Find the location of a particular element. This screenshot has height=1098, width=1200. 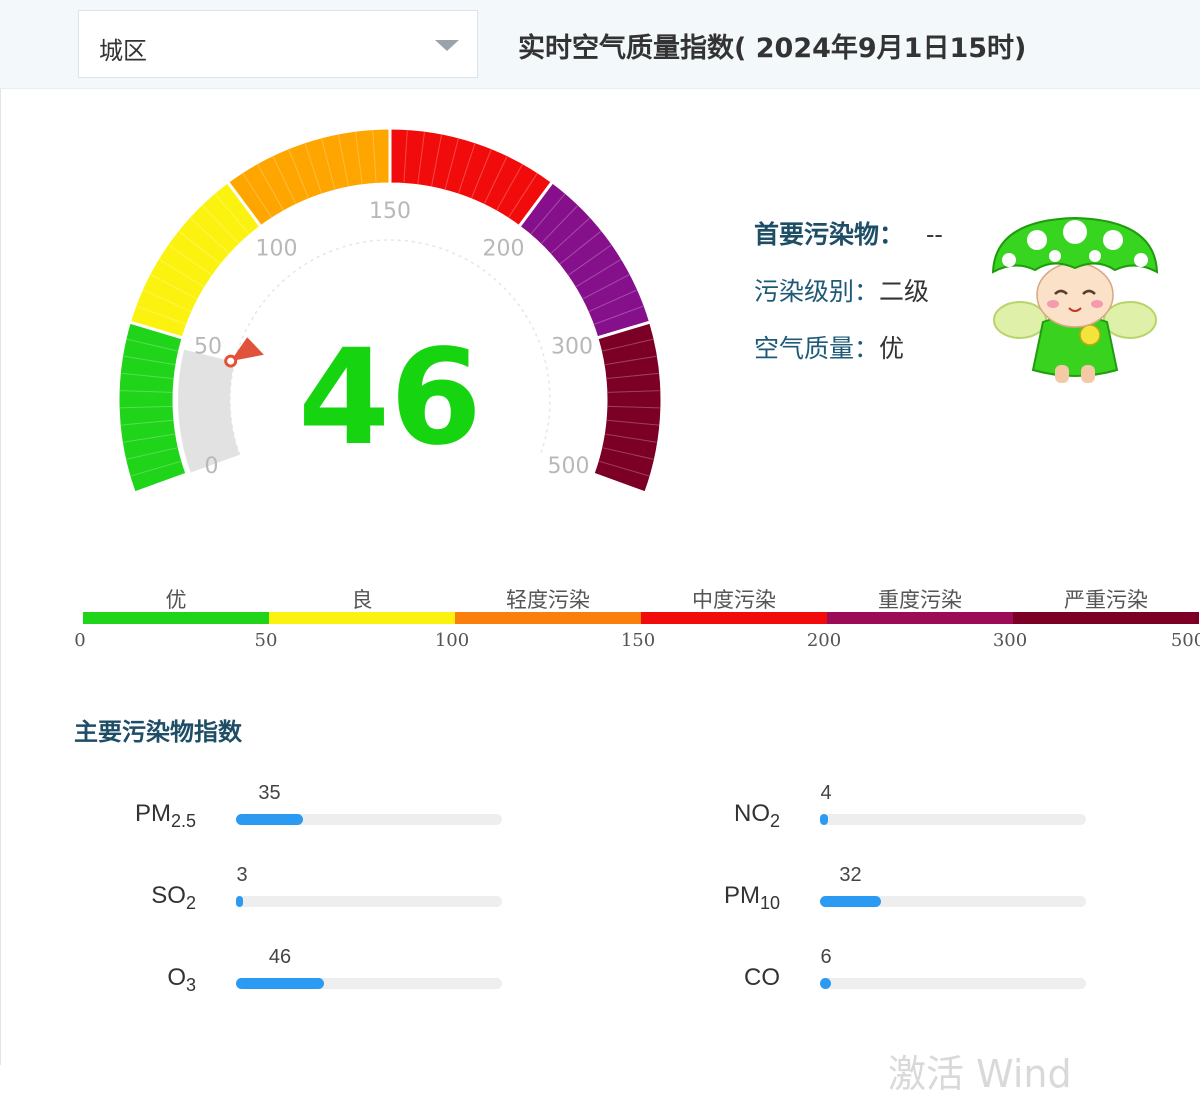

scale-tick-label: 150 is located at coordinates (638, 640).